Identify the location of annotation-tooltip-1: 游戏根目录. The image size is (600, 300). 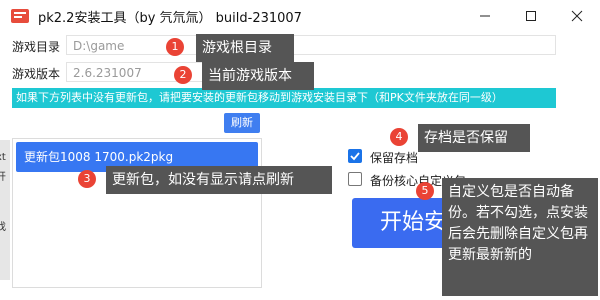
(245, 48).